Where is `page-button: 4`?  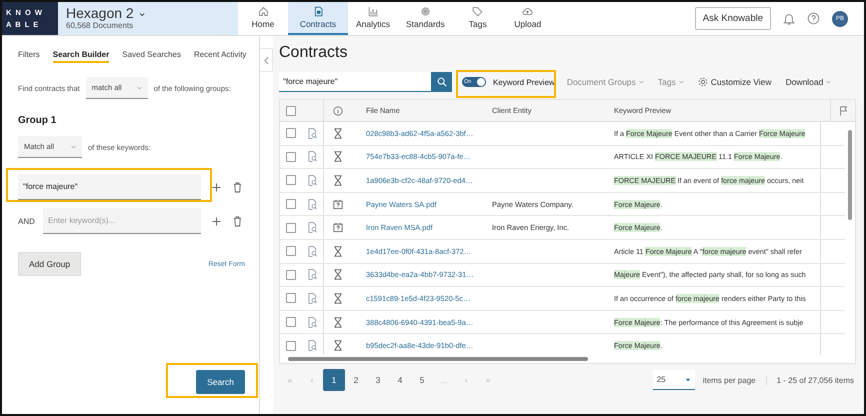
page-button: 4 is located at coordinates (400, 380).